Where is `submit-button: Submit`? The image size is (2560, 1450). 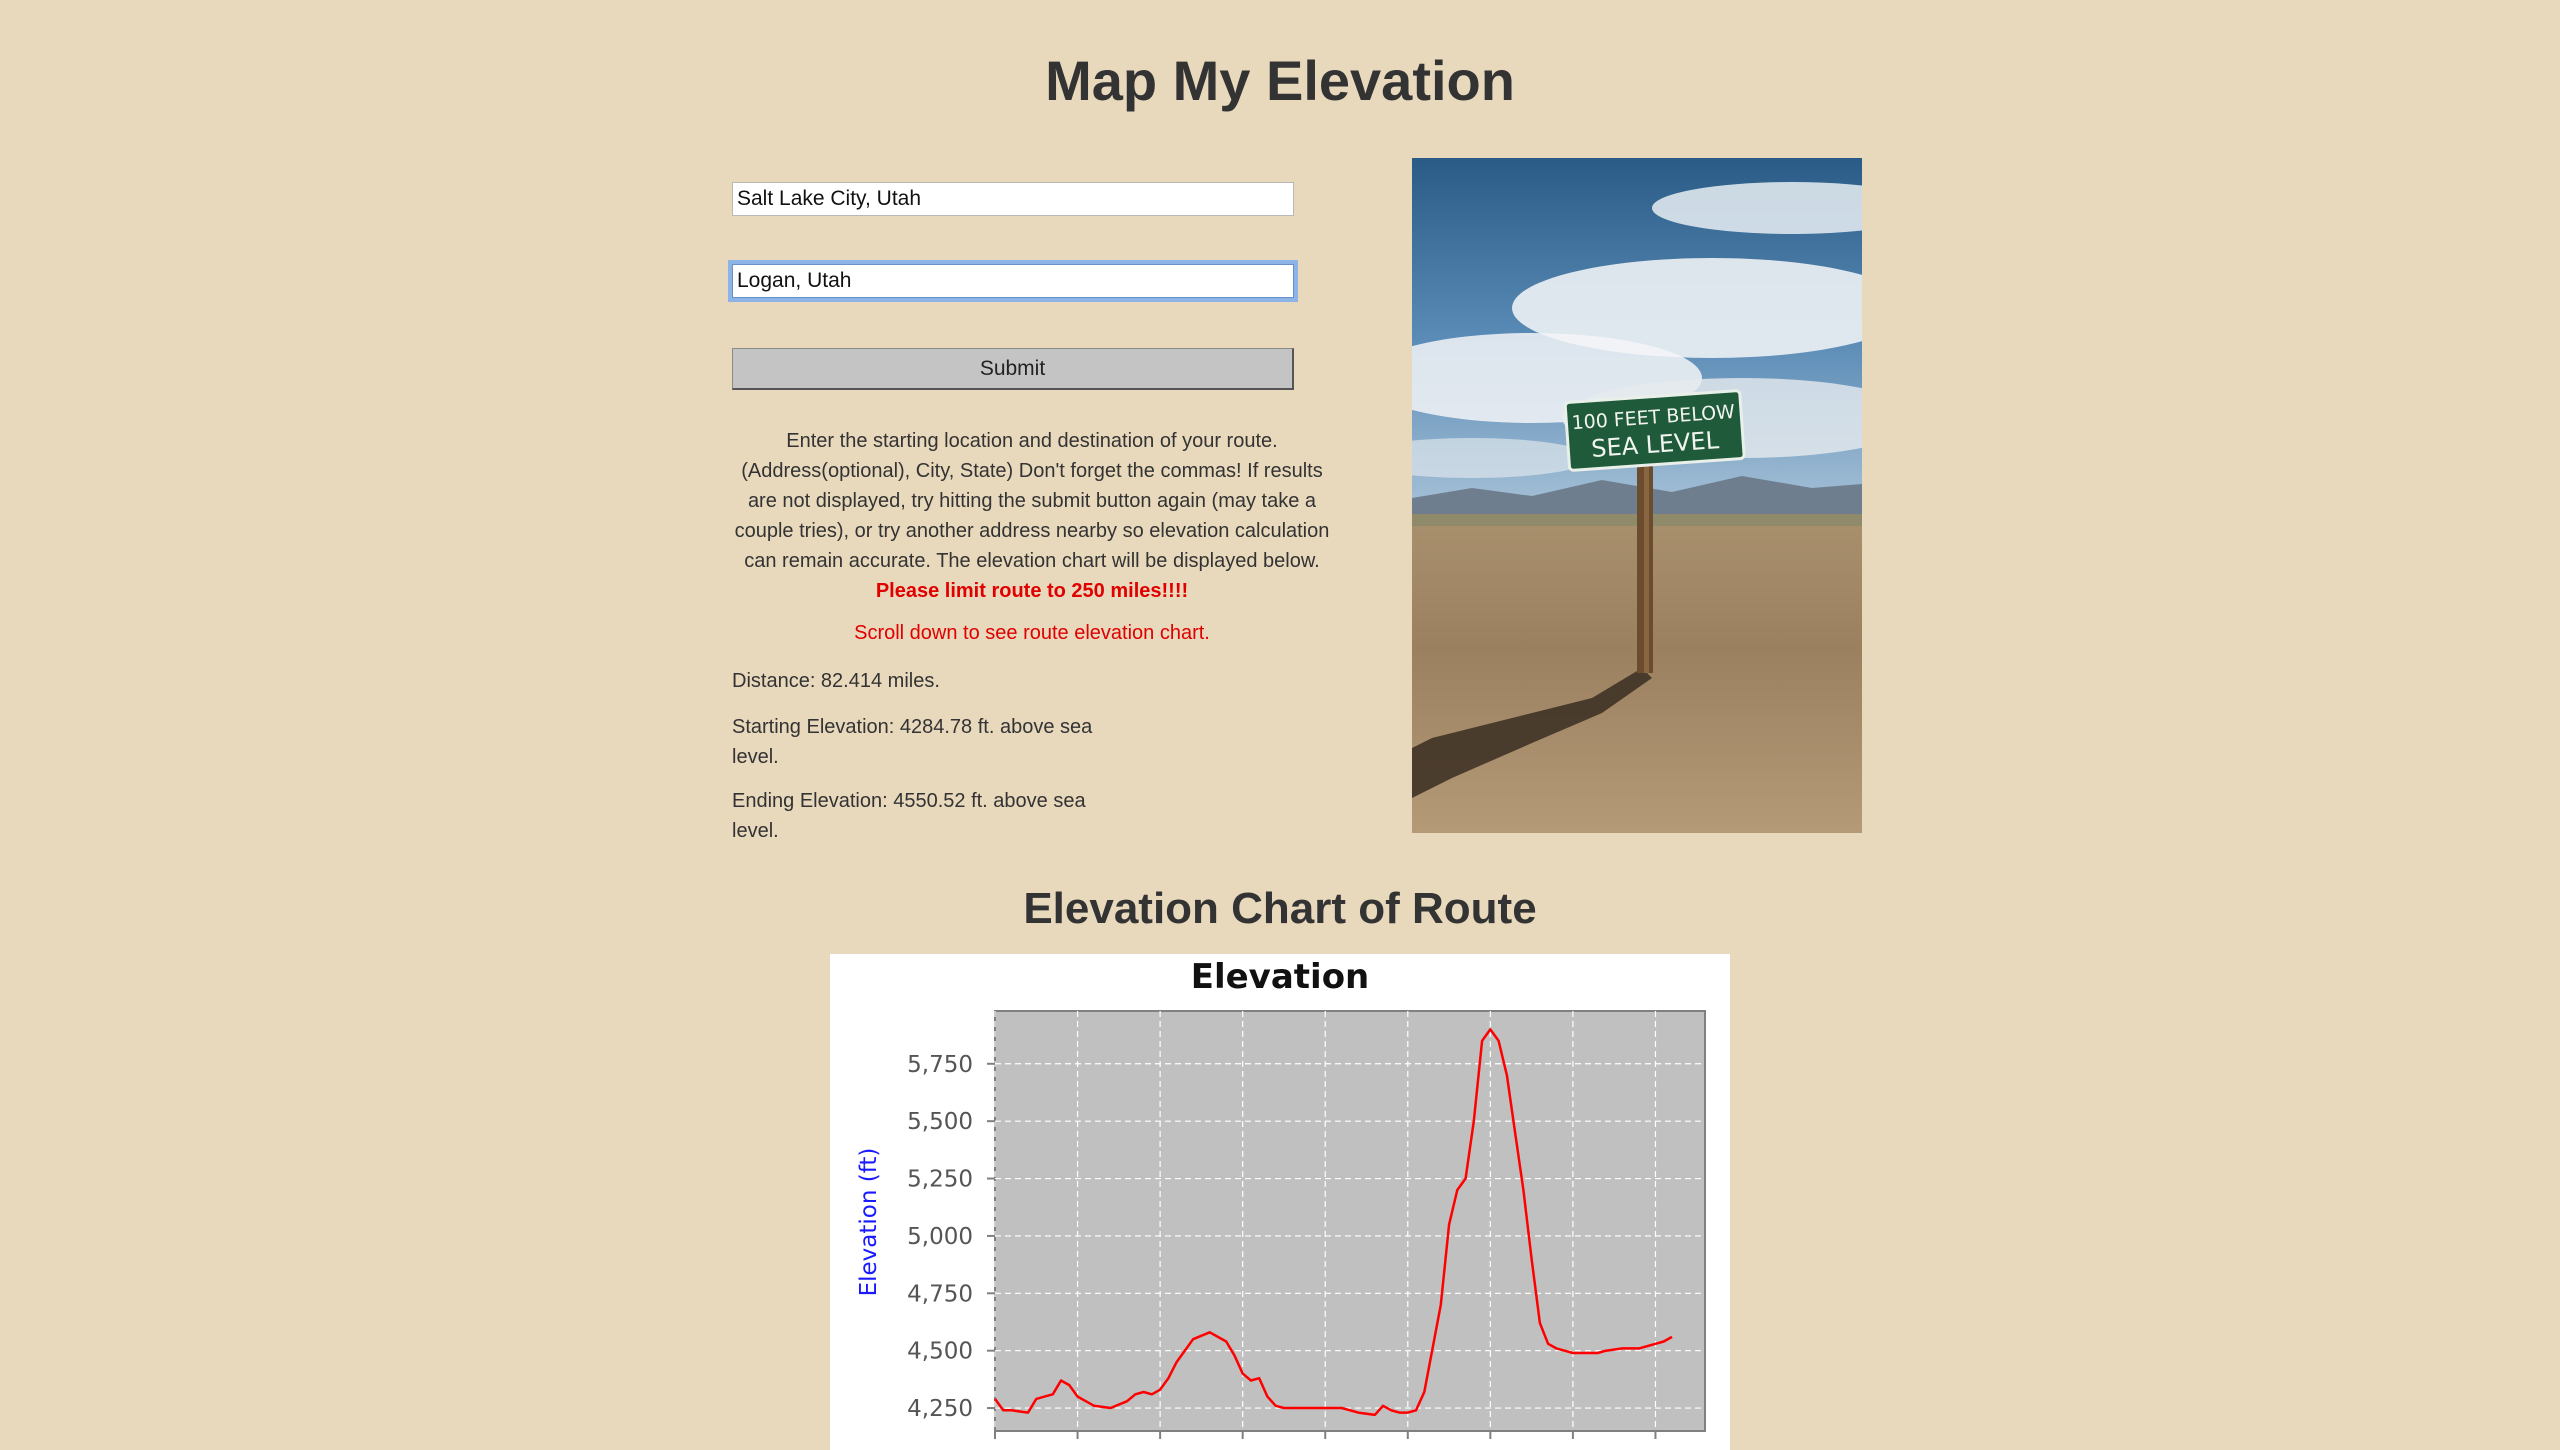
submit-button: Submit is located at coordinates (1013, 369).